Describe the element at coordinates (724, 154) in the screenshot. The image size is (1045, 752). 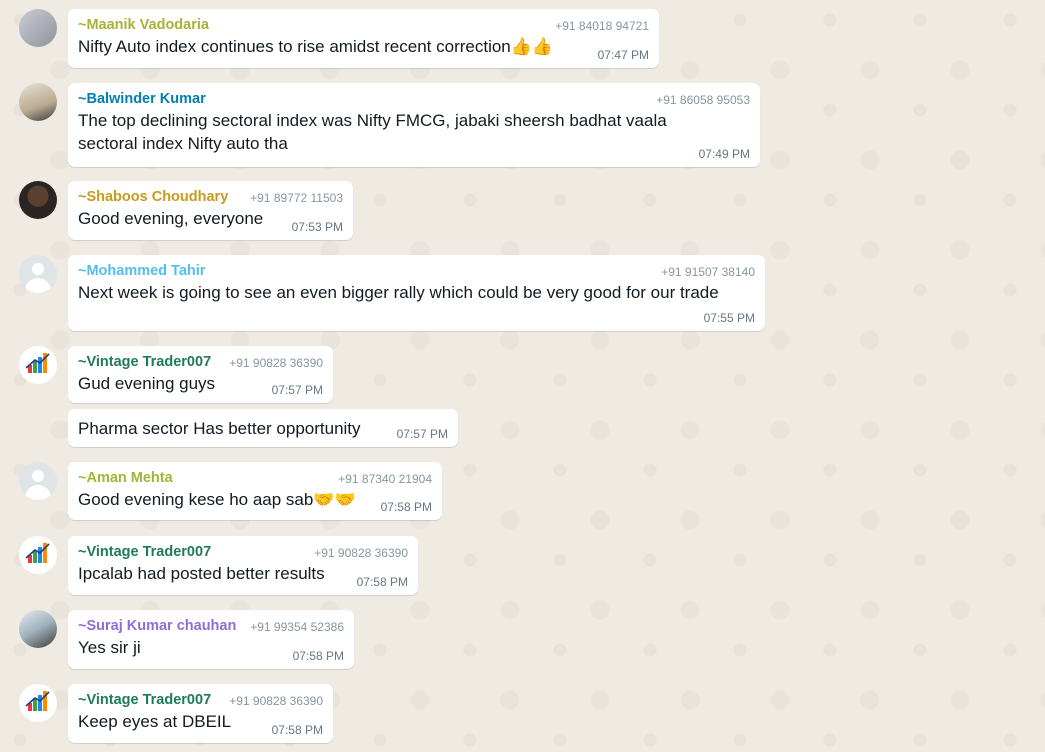
I see `message-time: 07:49 PM` at that location.